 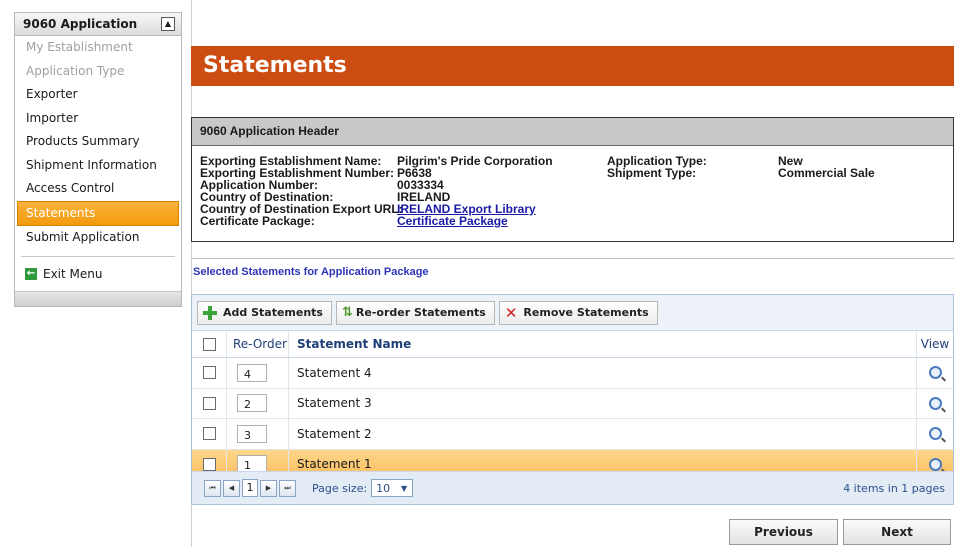 I want to click on current-page-number: 1, so click(x=250, y=488).